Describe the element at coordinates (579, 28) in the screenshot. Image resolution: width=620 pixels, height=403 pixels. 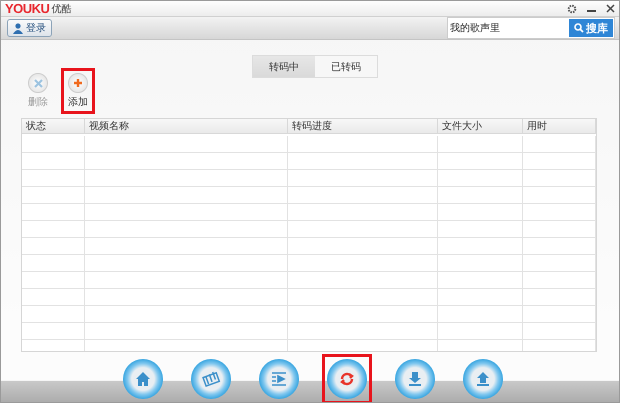
I see `search-icon` at that location.